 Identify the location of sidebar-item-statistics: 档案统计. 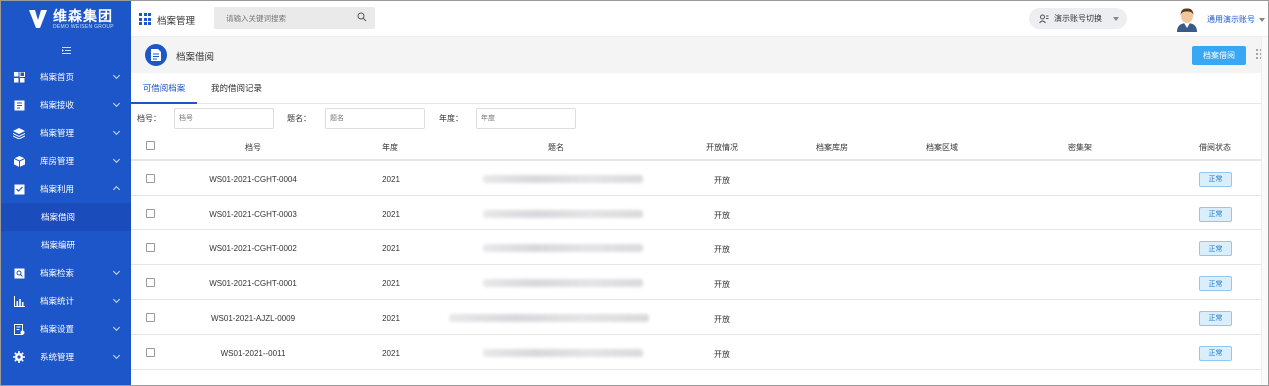
(66, 301).